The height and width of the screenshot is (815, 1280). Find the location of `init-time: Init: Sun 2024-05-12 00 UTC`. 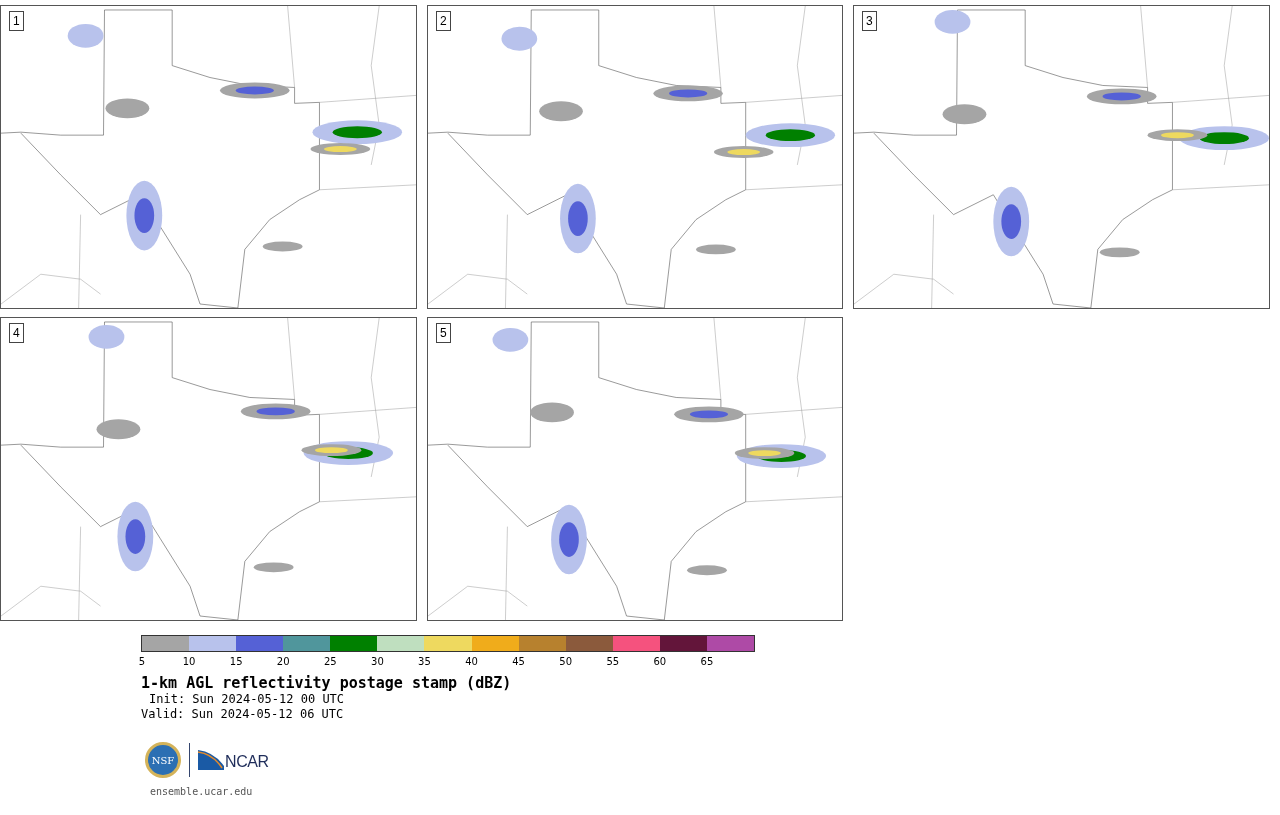

init-time: Init: Sun 2024-05-12 00 UTC is located at coordinates (247, 699).